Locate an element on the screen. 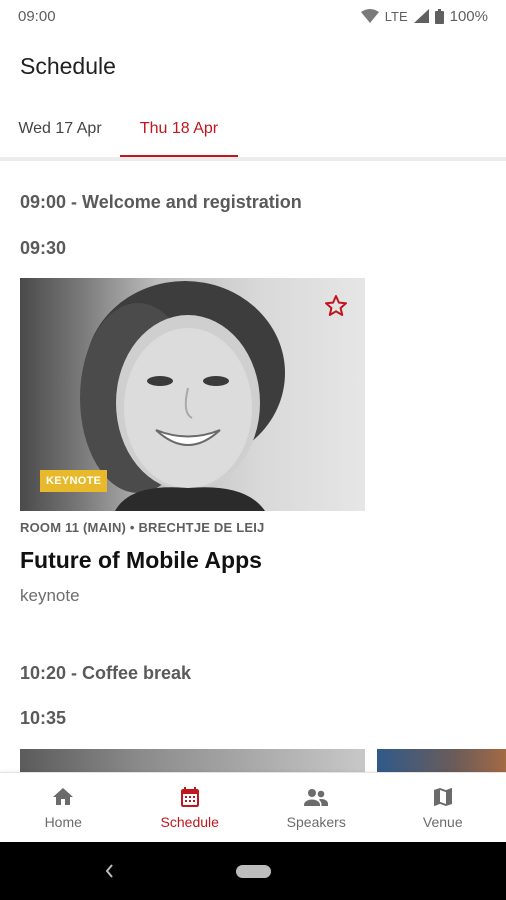 This screenshot has height=900, width=506. tab-thu-18-apr: Thu 18 Apr is located at coordinates (179, 129).